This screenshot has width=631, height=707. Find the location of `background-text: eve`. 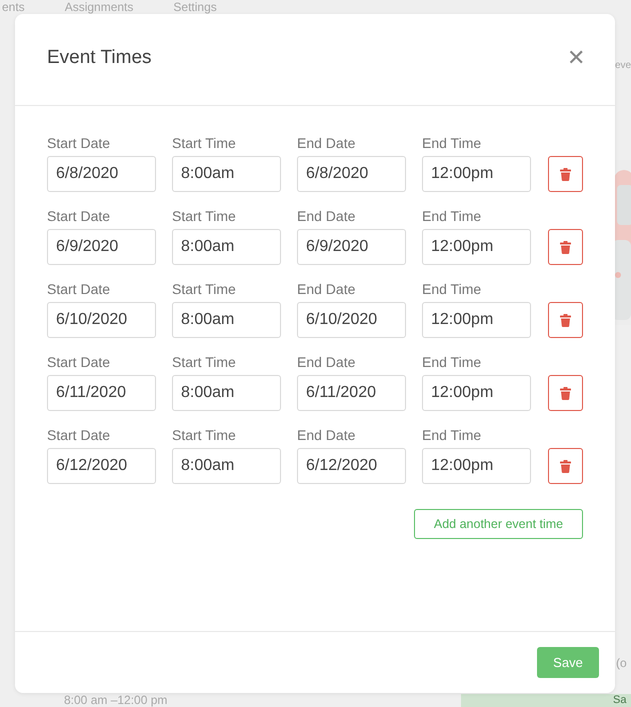

background-text: eve is located at coordinates (623, 65).